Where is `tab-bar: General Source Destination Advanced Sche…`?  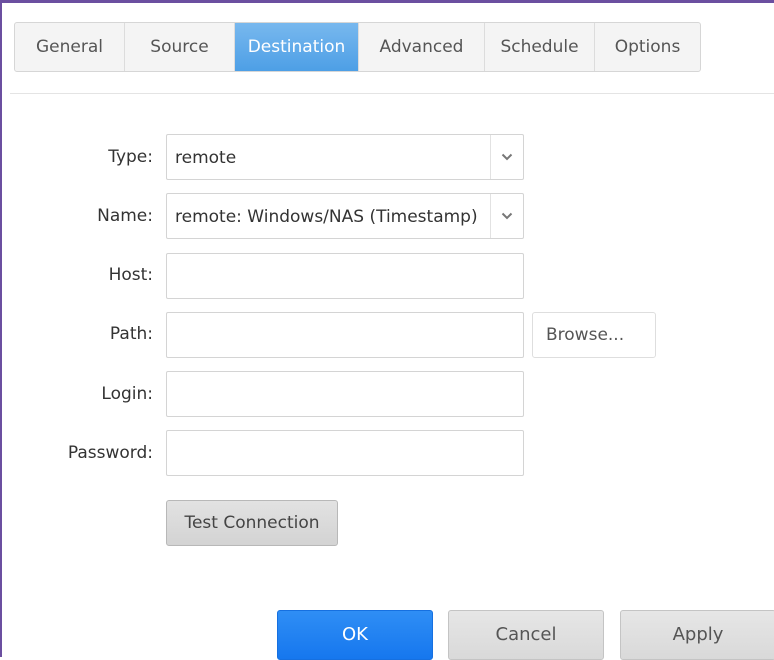
tab-bar: General Source Destination Advanced Sche… is located at coordinates (357, 47).